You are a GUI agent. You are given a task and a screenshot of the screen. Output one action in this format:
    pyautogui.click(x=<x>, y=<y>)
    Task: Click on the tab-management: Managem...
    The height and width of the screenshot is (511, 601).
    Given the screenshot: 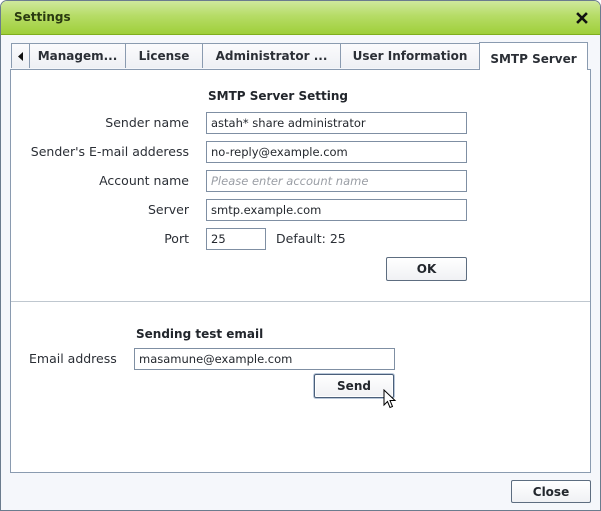 What is the action you would take?
    pyautogui.click(x=77, y=55)
    